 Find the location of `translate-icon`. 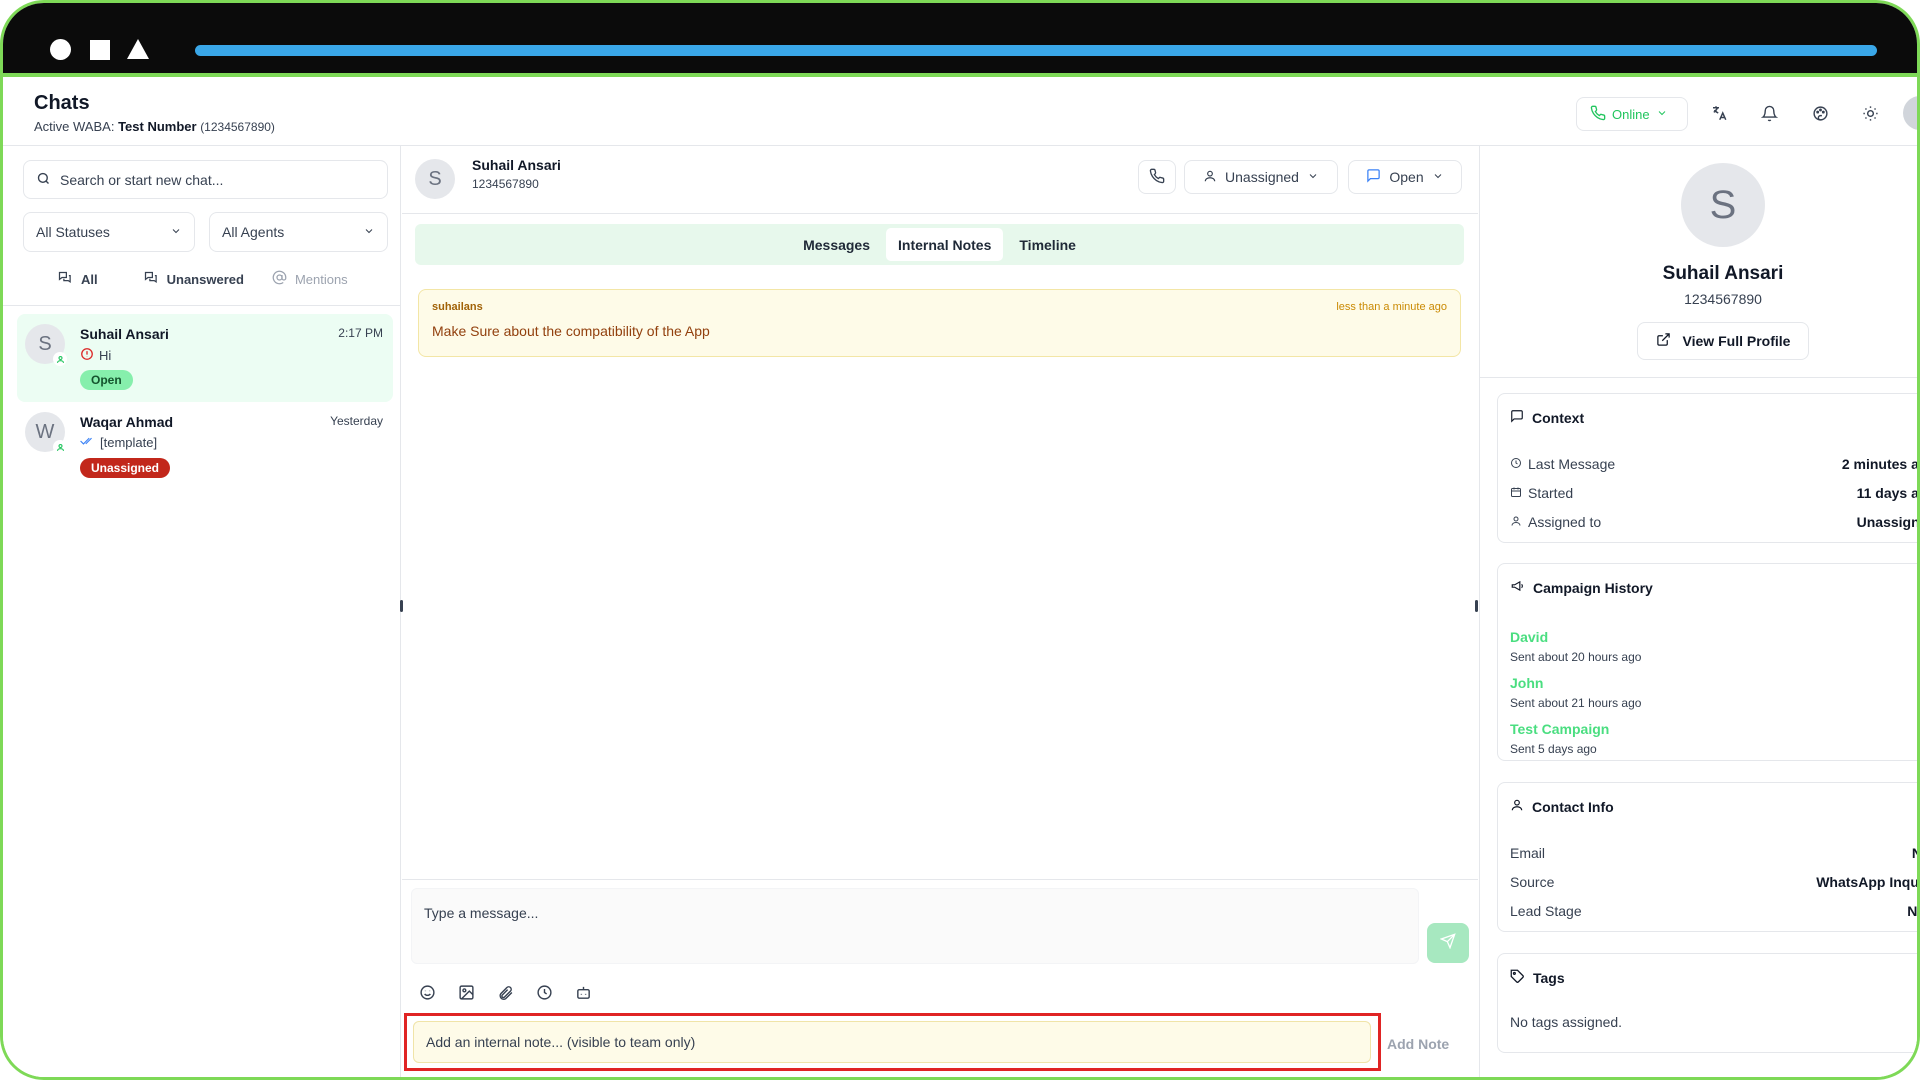

translate-icon is located at coordinates (1719, 113).